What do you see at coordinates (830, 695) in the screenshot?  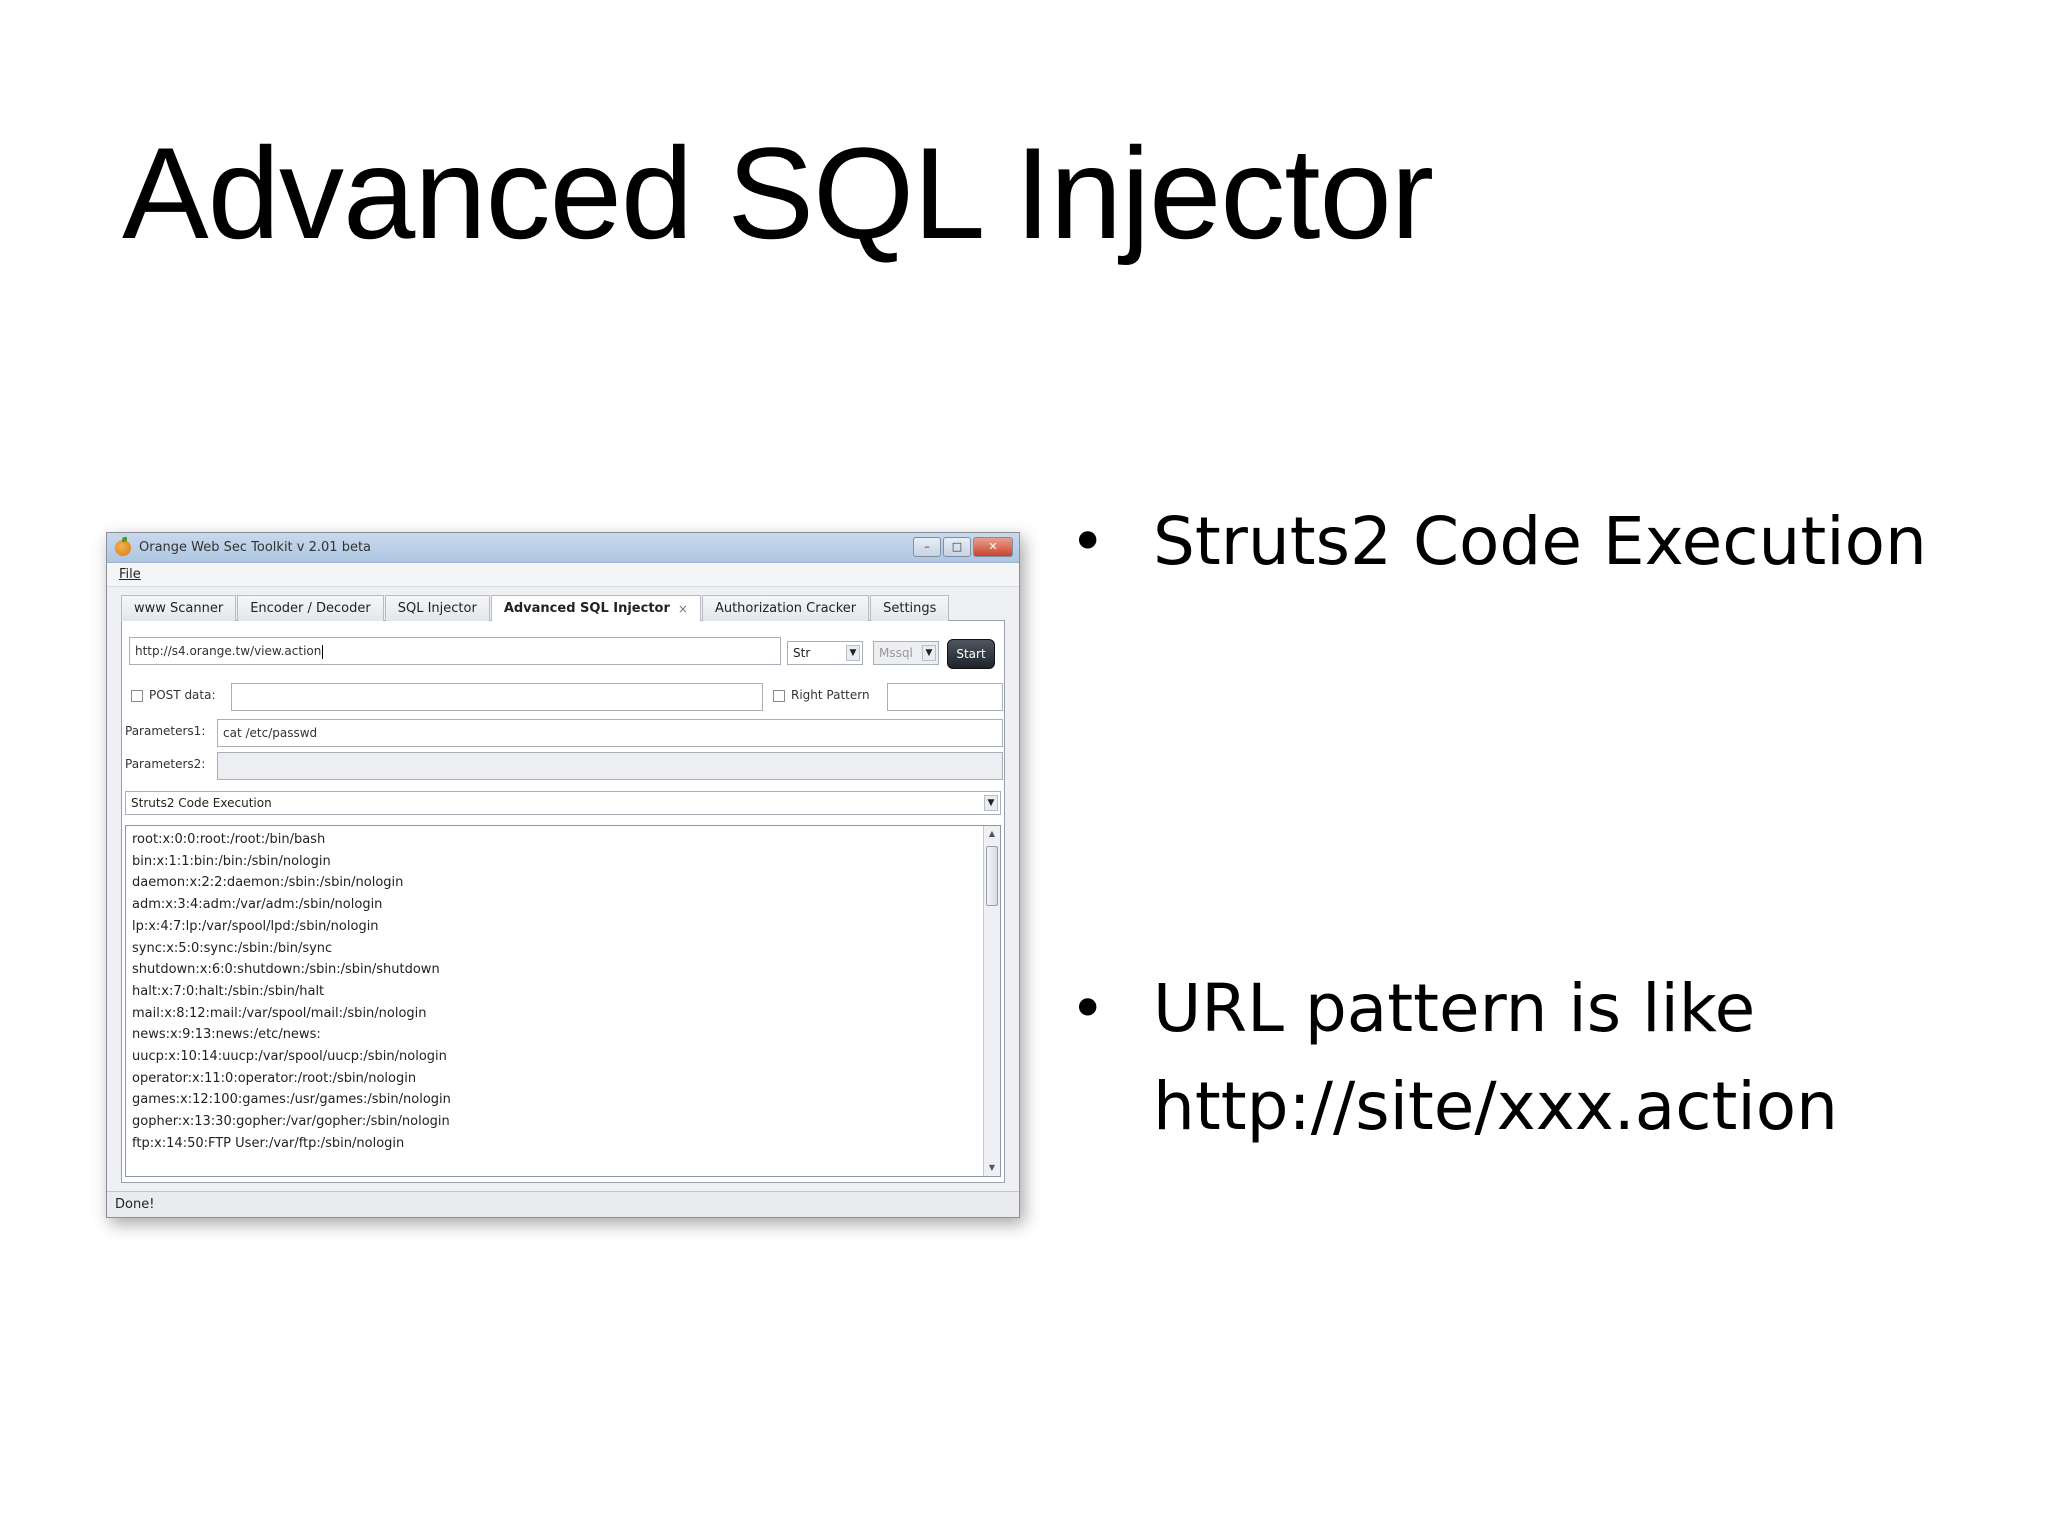 I see `right-pattern-label: Right Pattern` at bounding box center [830, 695].